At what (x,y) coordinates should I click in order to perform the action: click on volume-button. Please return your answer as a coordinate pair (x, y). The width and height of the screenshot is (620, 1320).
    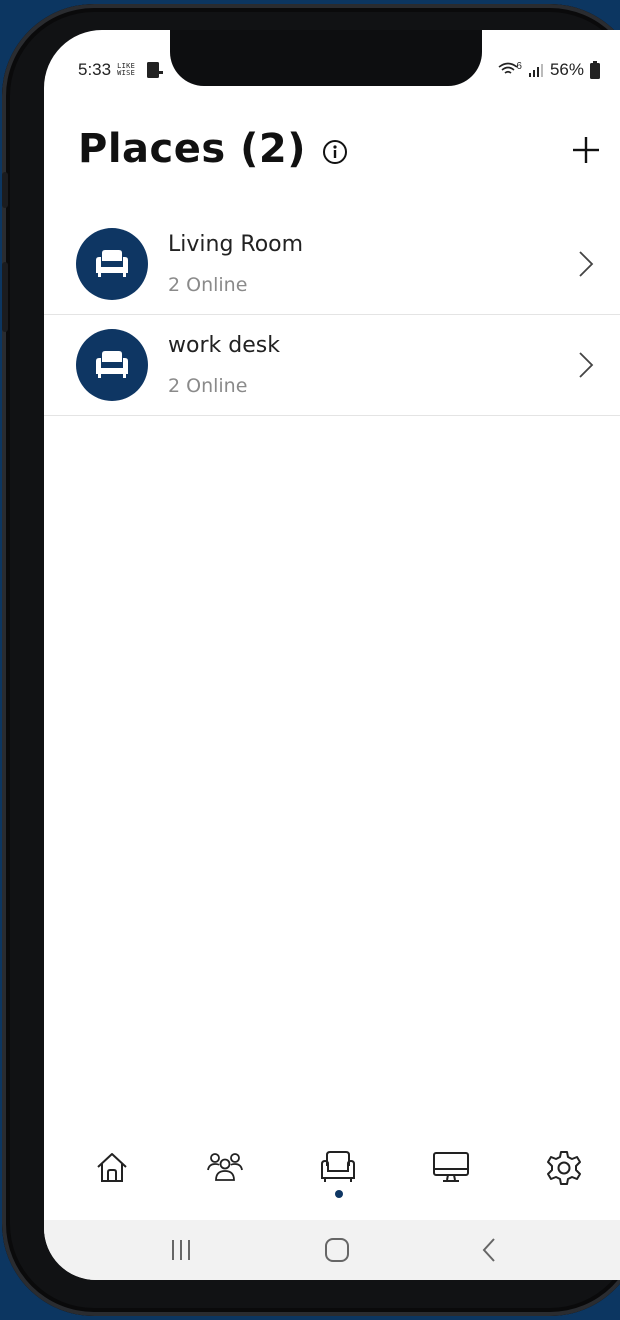
    Looking at the image, I should click on (5, 297).